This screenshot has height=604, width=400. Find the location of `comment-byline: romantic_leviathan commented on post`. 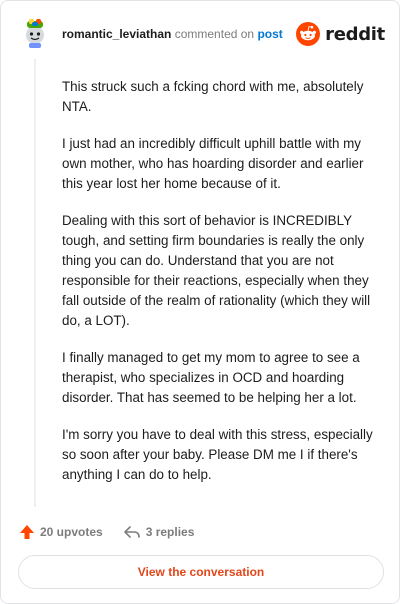

comment-byline: romantic_leviathan commented on post is located at coordinates (172, 34).